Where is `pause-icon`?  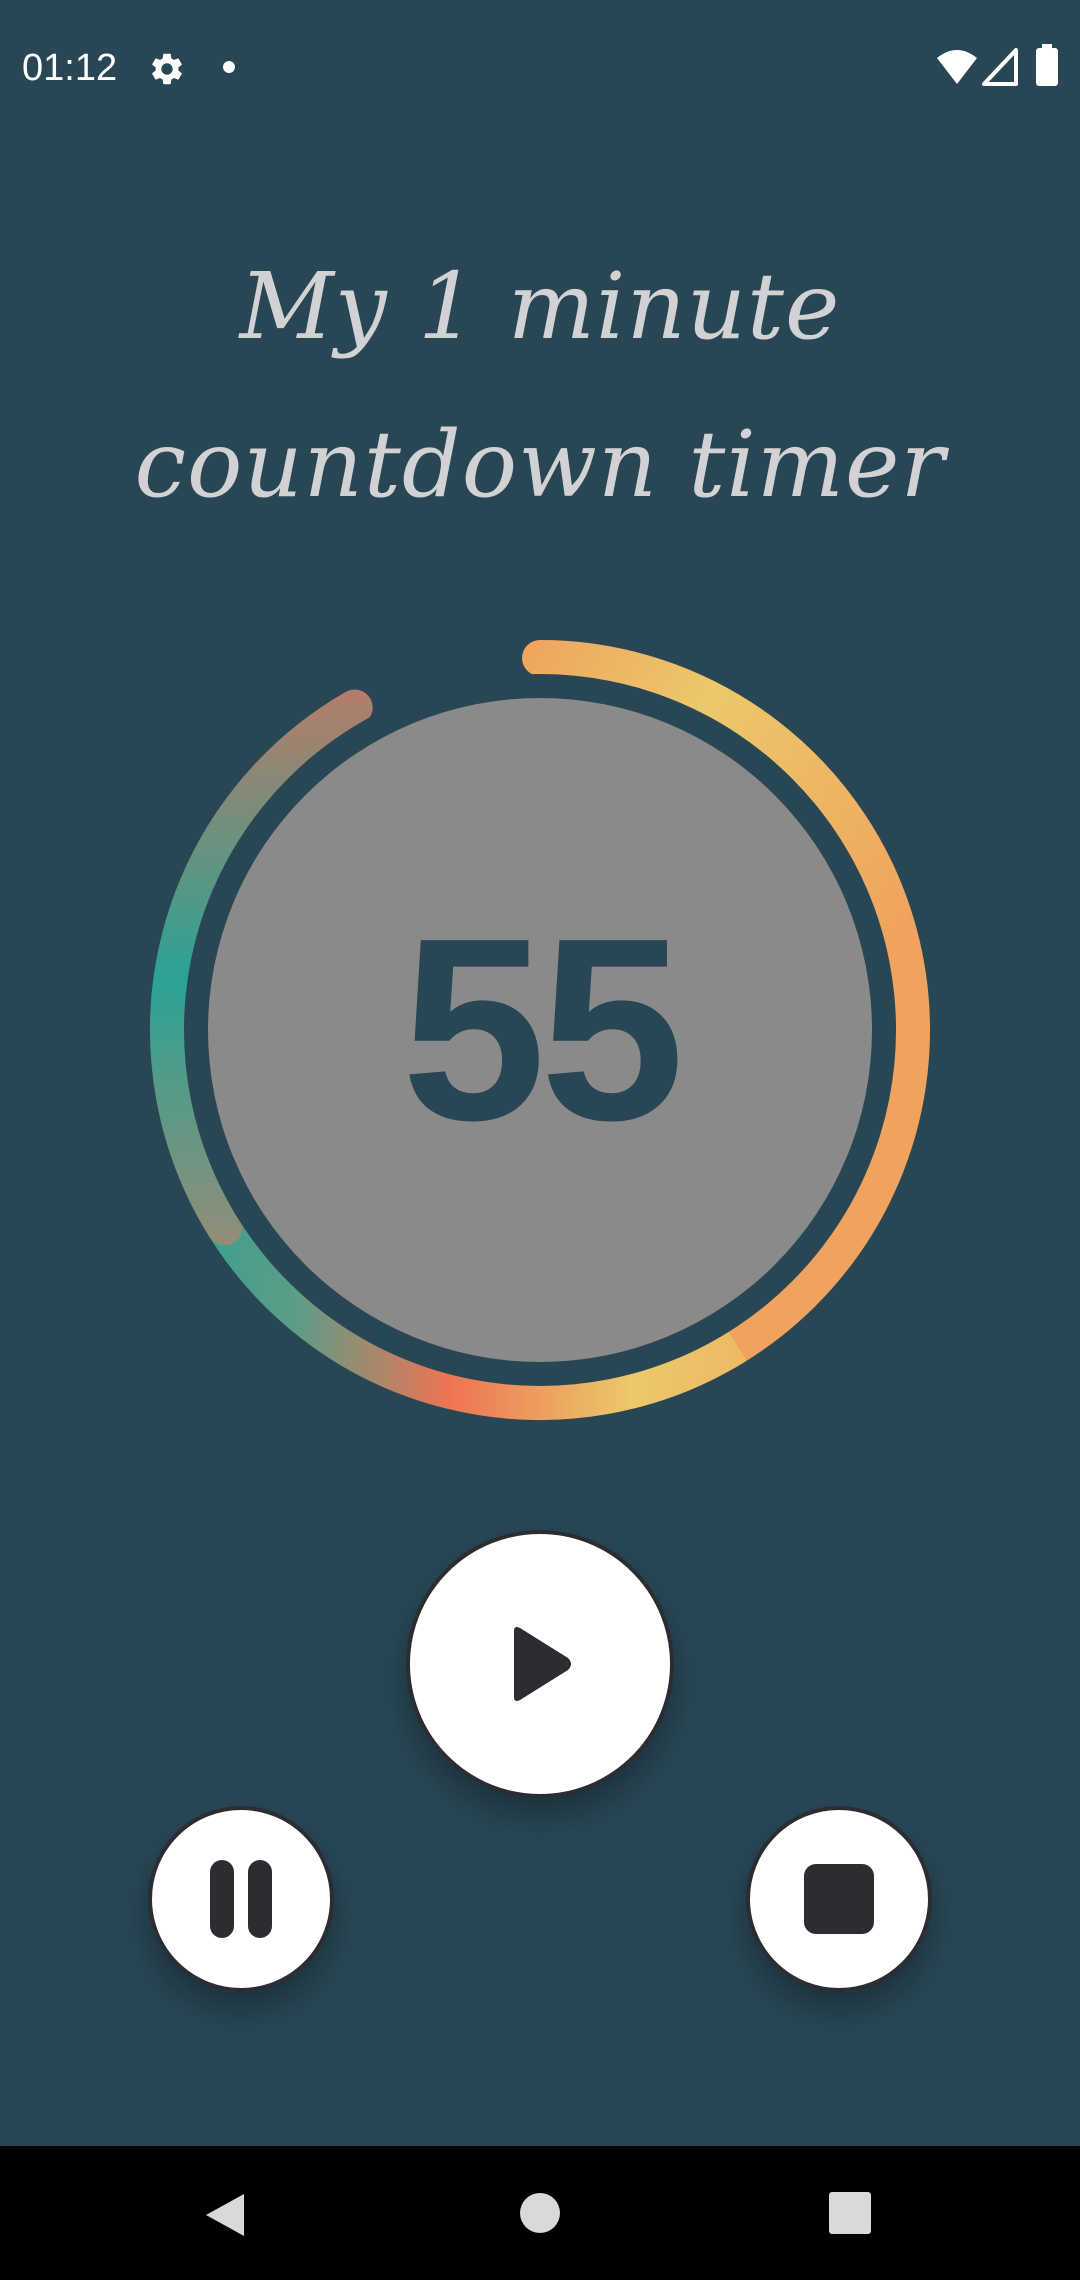 pause-icon is located at coordinates (241, 1899).